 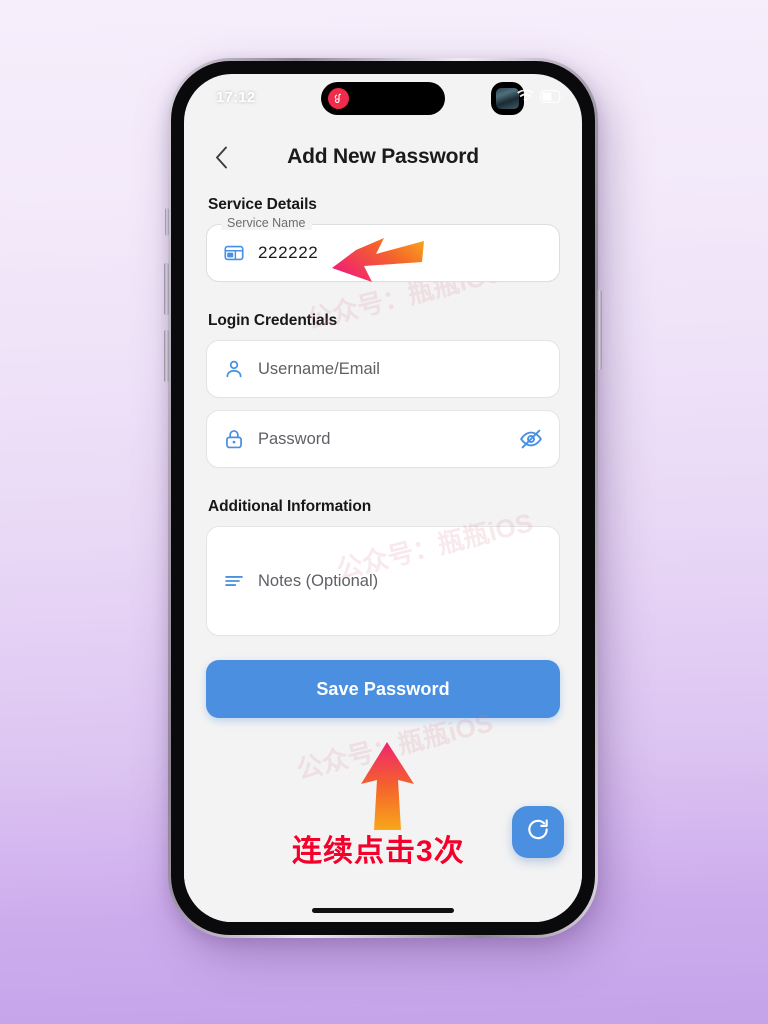 What do you see at coordinates (266, 223) in the screenshot?
I see `service-name-label: Service Name` at bounding box center [266, 223].